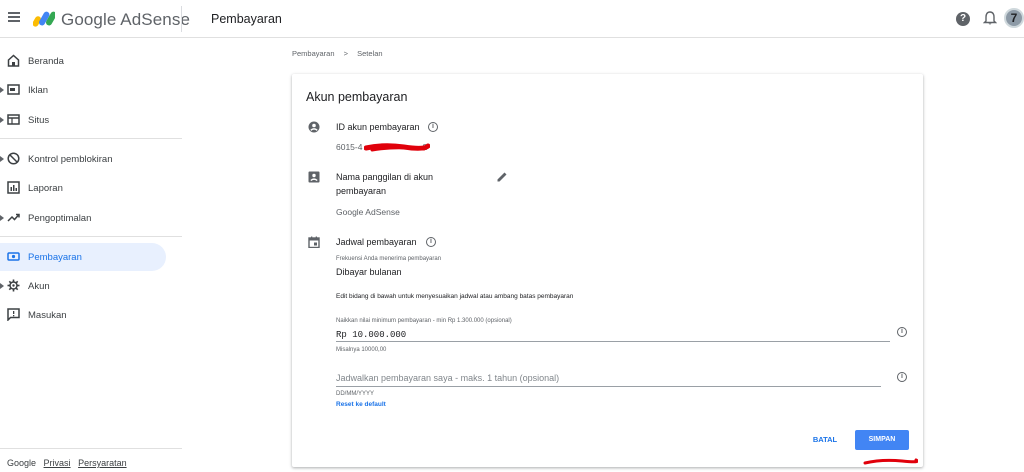 This screenshot has height=472, width=1024. What do you see at coordinates (46, 61) in the screenshot?
I see `sidebar-item-label: Beranda` at bounding box center [46, 61].